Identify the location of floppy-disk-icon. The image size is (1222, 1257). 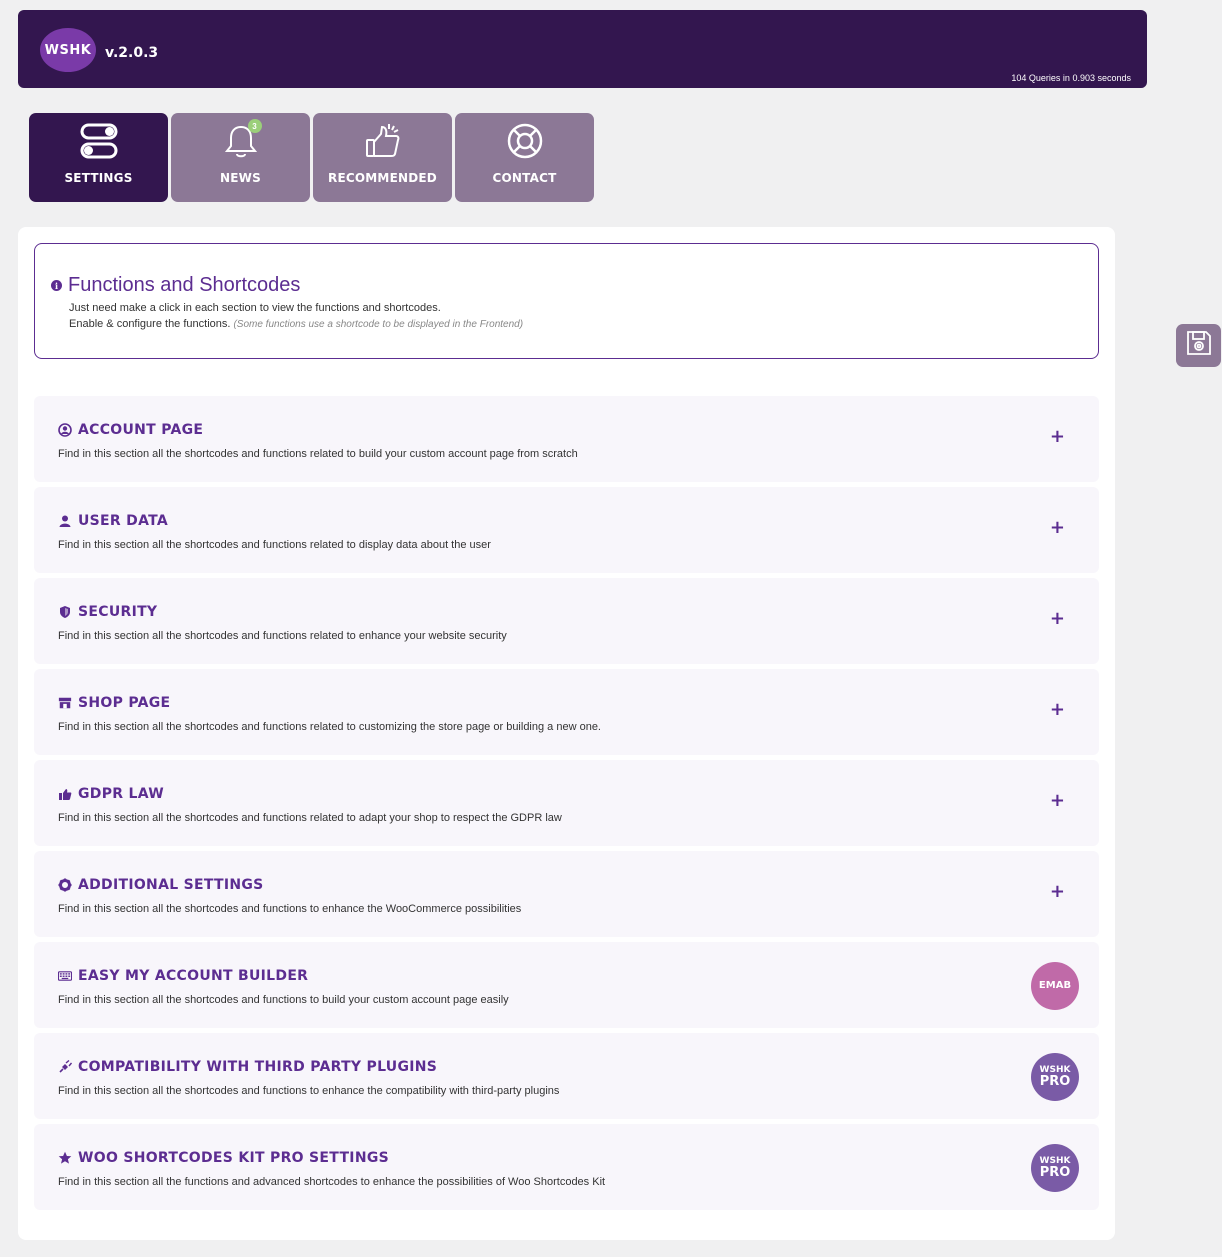
(1199, 345).